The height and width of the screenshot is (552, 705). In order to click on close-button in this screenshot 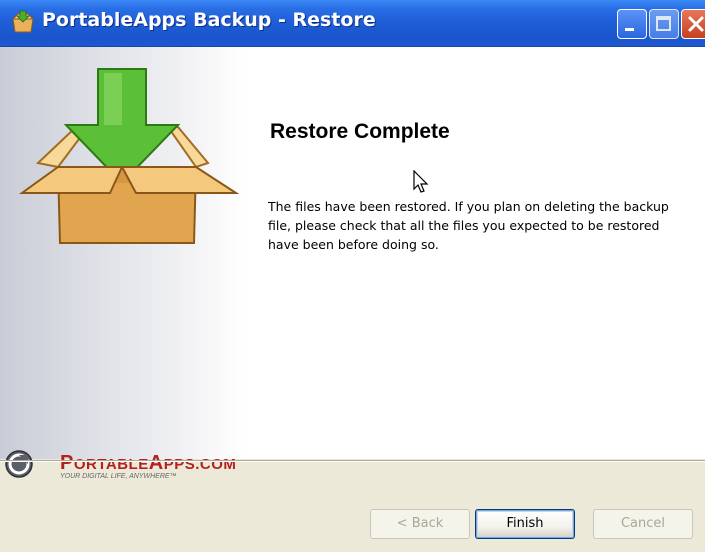, I will do `click(693, 24)`.